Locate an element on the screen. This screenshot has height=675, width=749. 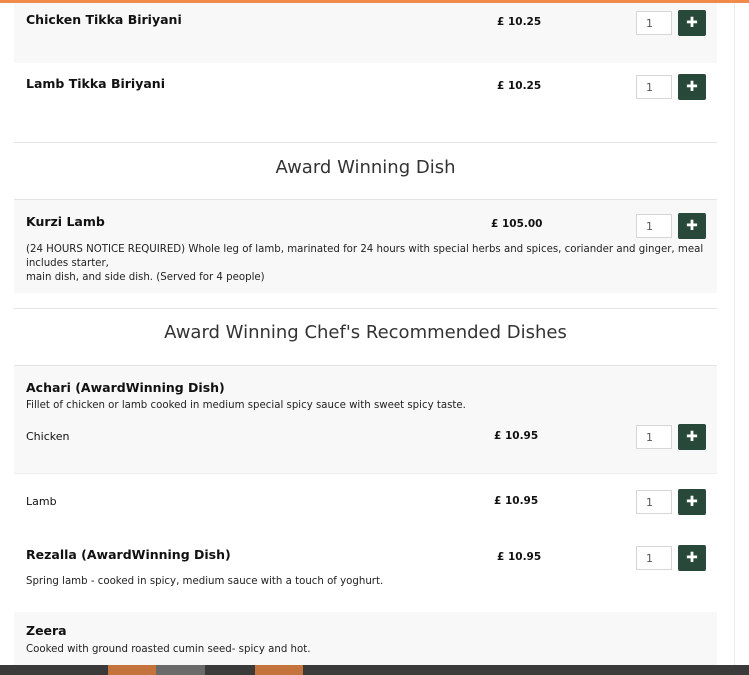
variant-name-chicken: Chicken is located at coordinates (48, 436).